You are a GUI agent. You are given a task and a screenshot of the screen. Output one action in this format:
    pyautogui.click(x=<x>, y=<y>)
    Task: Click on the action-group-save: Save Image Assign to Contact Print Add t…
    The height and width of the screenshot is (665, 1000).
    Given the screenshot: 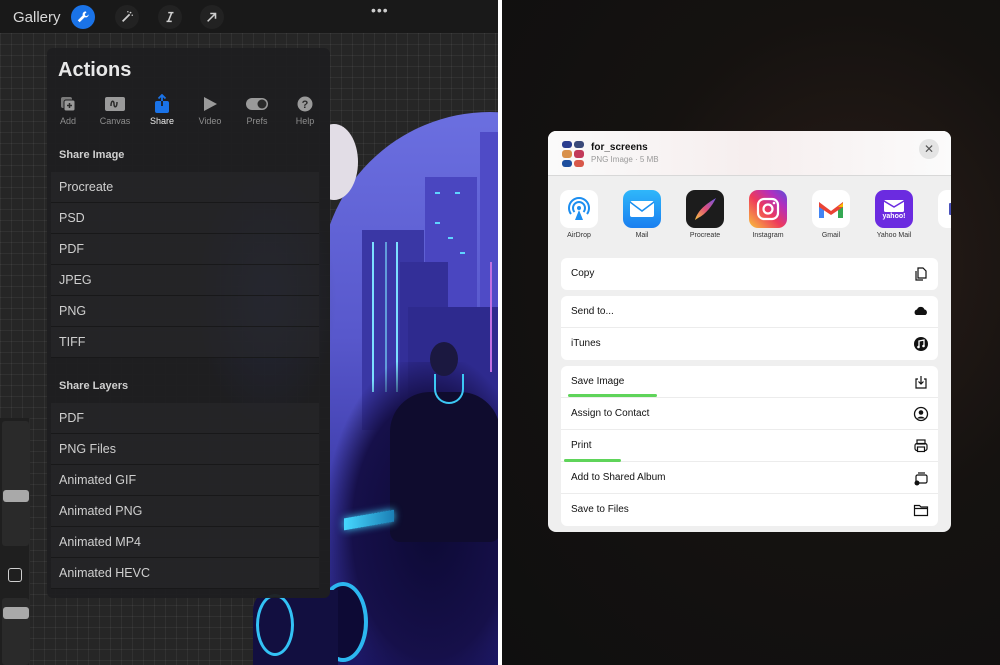 What is the action you would take?
    pyautogui.click(x=749, y=446)
    